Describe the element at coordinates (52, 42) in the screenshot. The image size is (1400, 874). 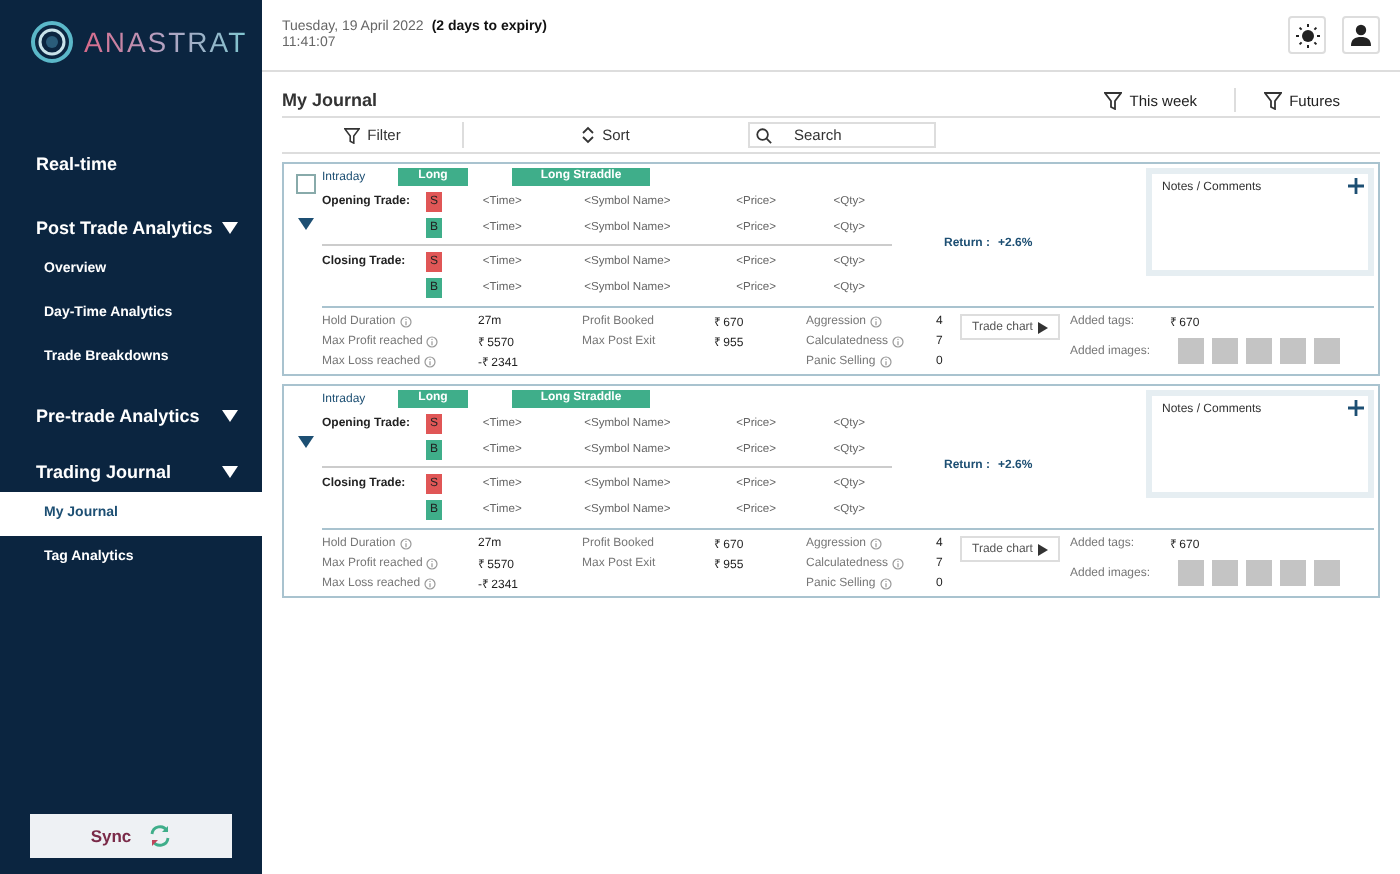
I see `logo-icon` at that location.